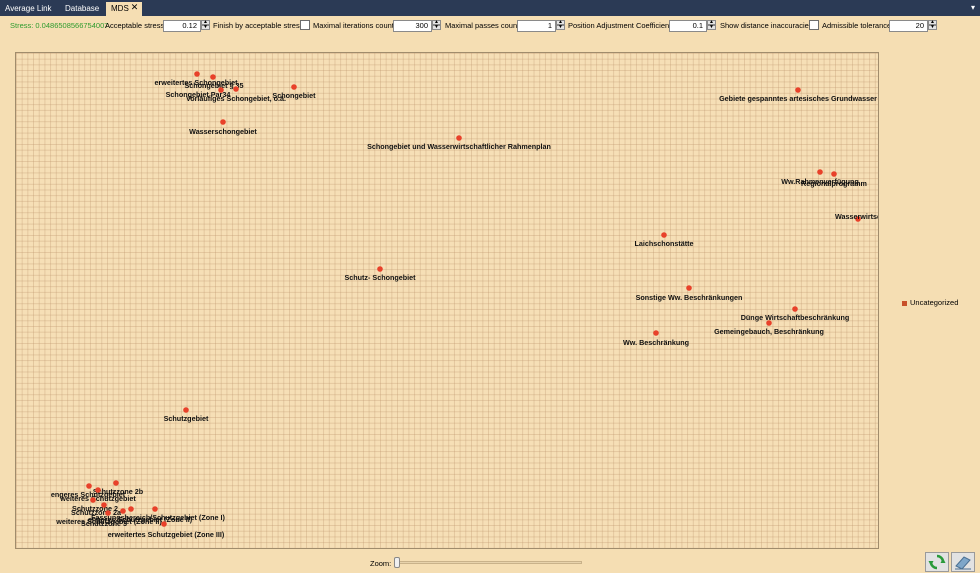  What do you see at coordinates (259, 25) in the screenshot?
I see `finish-by-stress-label: Finish by acceptable stress:` at bounding box center [259, 25].